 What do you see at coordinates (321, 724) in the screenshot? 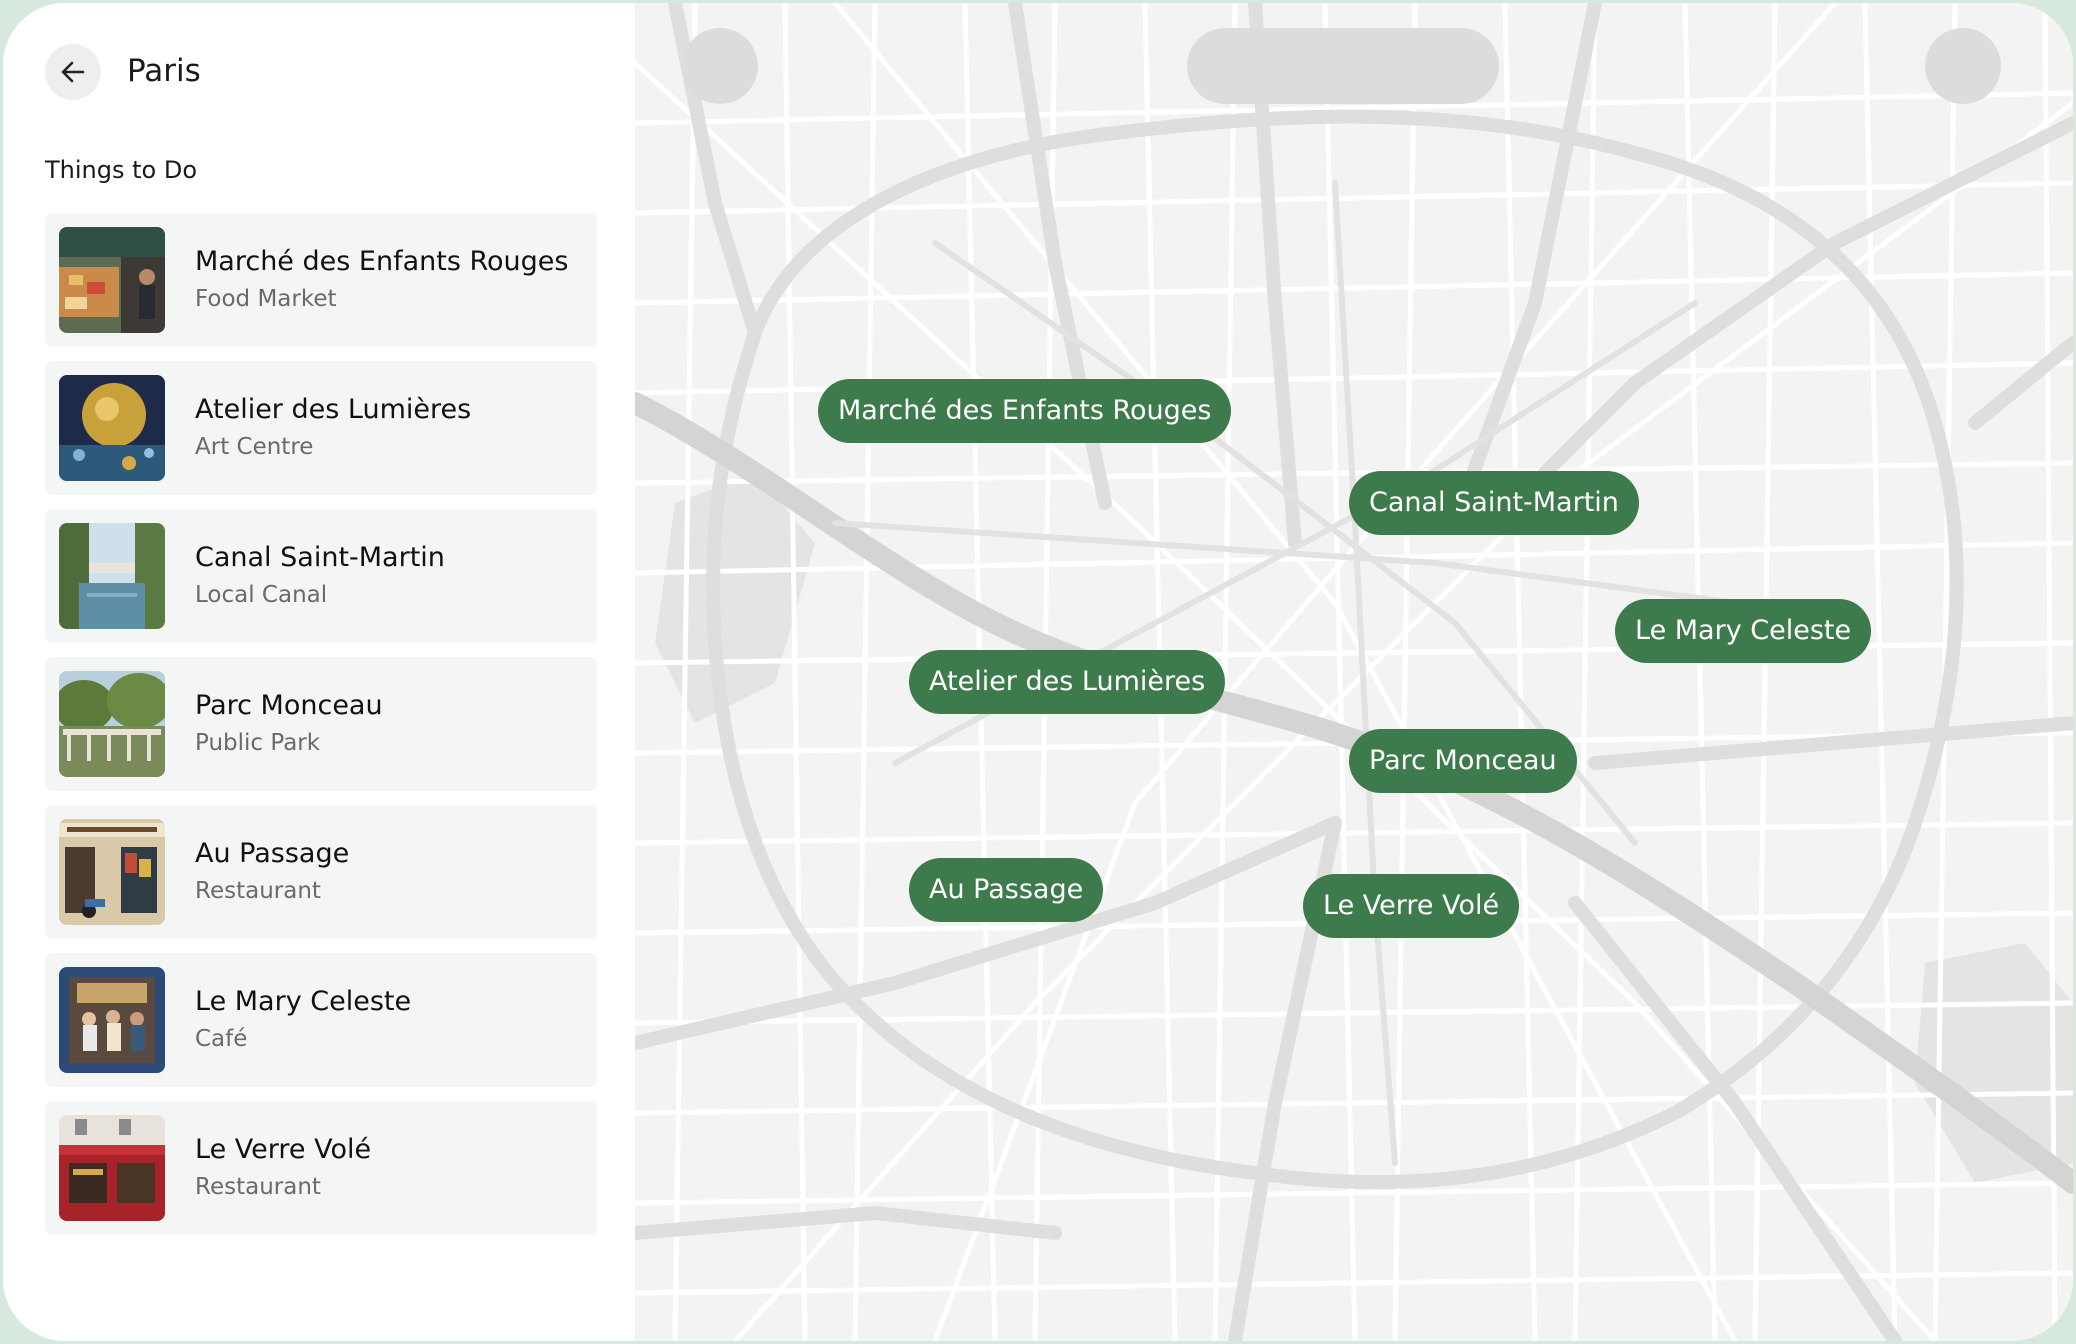
I see `place-card-parc: Parc Monceau Public Park` at bounding box center [321, 724].